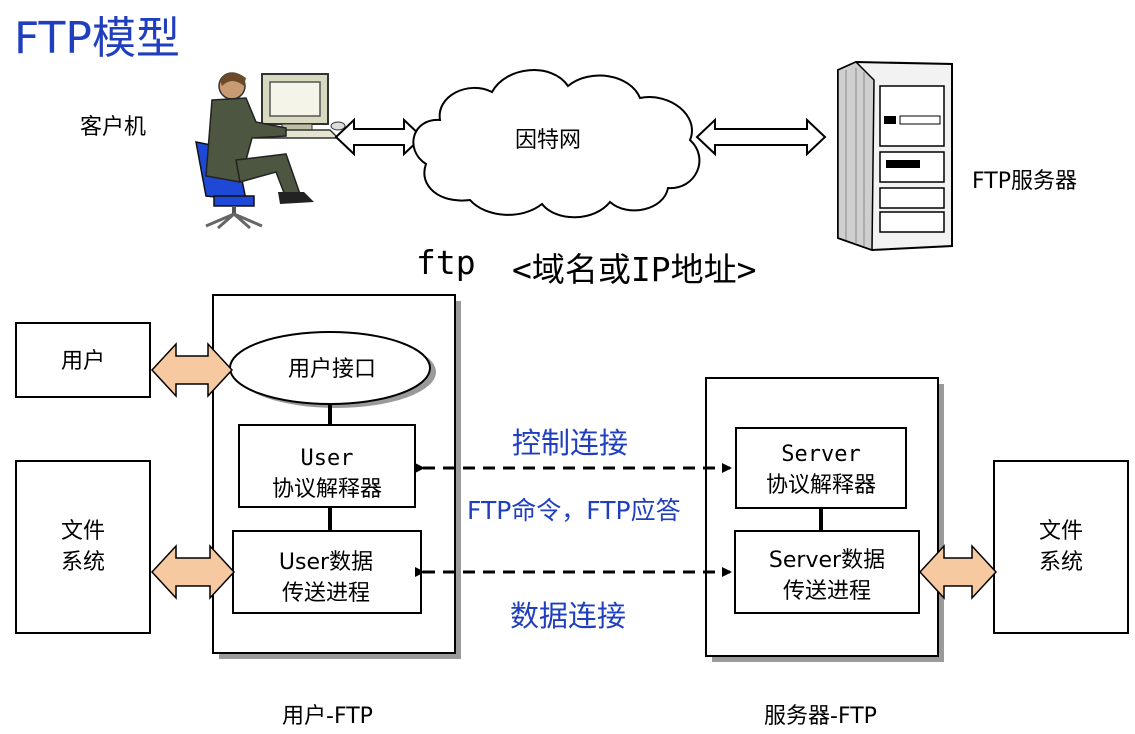 This screenshot has width=1135, height=734. I want to click on ftp-server-tower-illustration, so click(895, 156).